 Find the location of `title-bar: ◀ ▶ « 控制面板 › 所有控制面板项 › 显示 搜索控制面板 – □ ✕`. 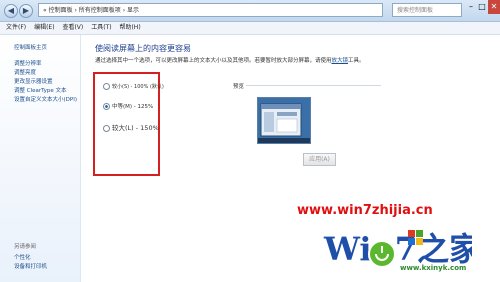

title-bar: ◀ ▶ « 控制面板 › 所有控制面板项 › 显示 搜索控制面板 – □ ✕ is located at coordinates (250, 11).